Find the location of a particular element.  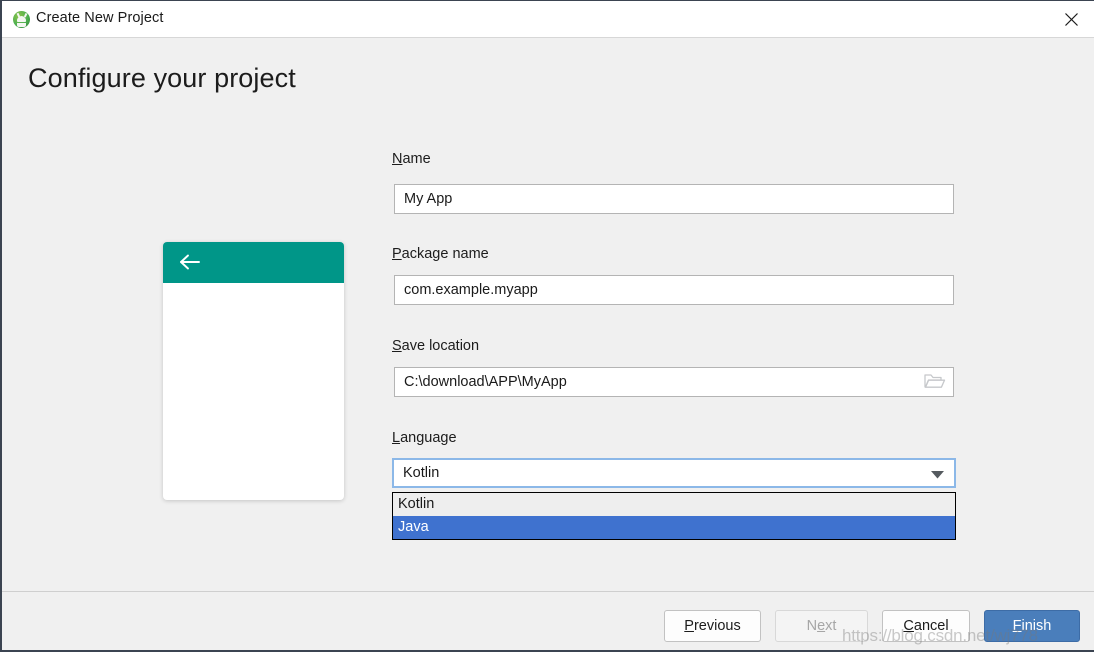

phone-mockup is located at coordinates (253, 371).